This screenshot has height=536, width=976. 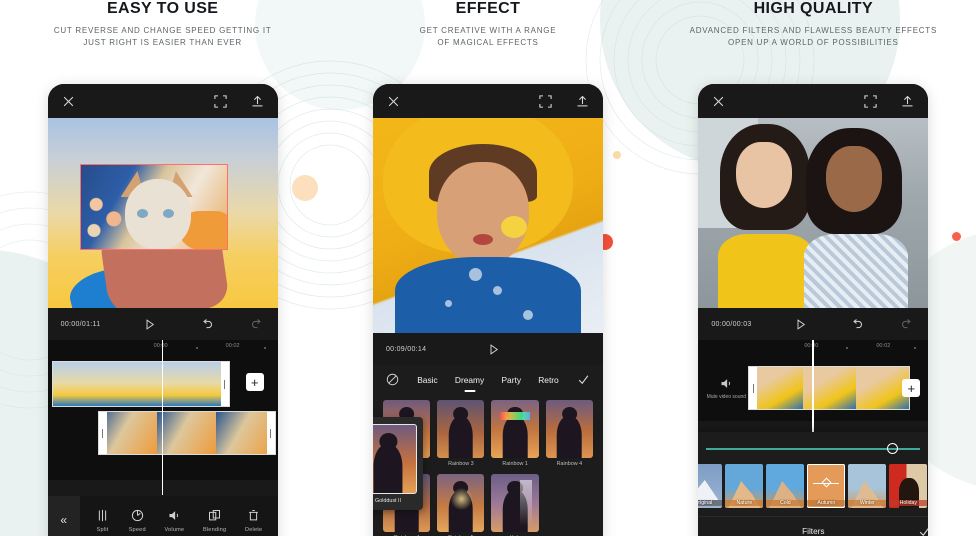 I want to click on timeline-track-area-1: +, so click(x=162, y=417).